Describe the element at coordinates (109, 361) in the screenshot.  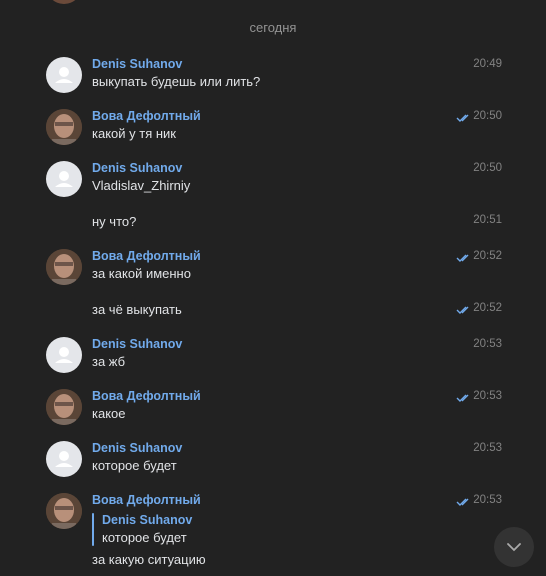
I see `message-text: за жб` at that location.